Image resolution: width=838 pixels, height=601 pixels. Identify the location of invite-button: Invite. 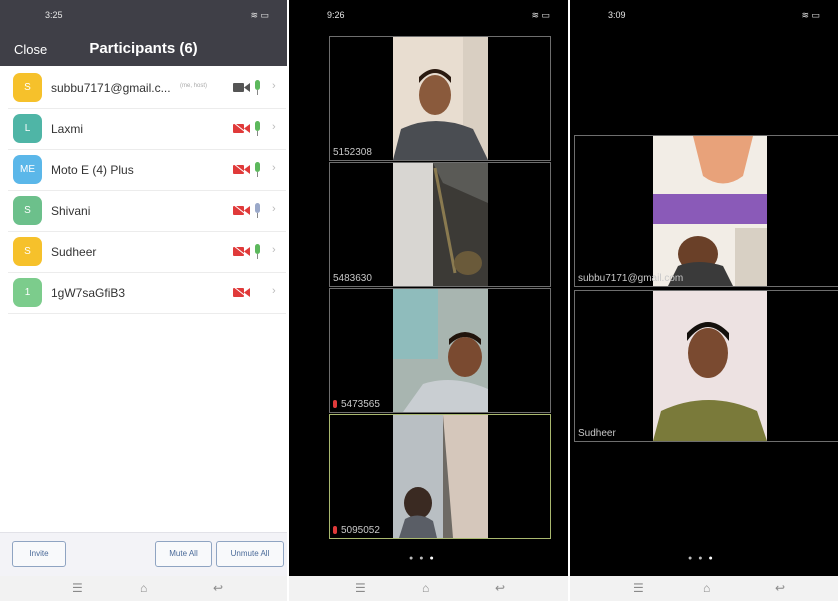
(39, 554).